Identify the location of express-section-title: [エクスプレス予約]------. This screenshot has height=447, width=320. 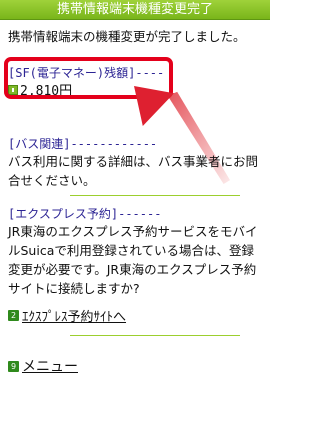
(85, 214).